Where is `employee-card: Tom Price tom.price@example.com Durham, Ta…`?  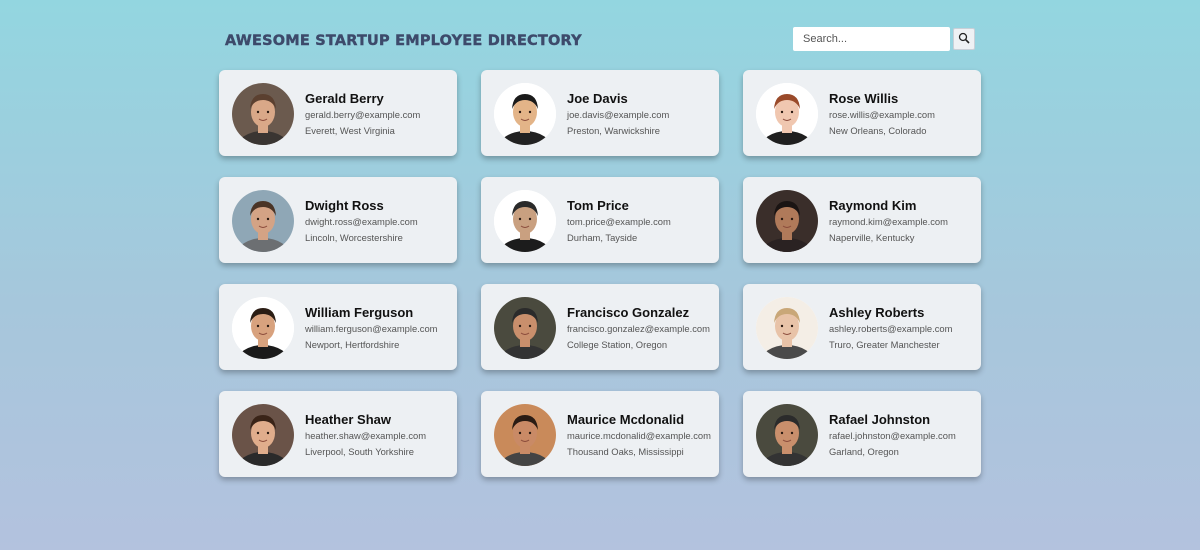
employee-card: Tom Price tom.price@example.com Durham, Ta… is located at coordinates (600, 220).